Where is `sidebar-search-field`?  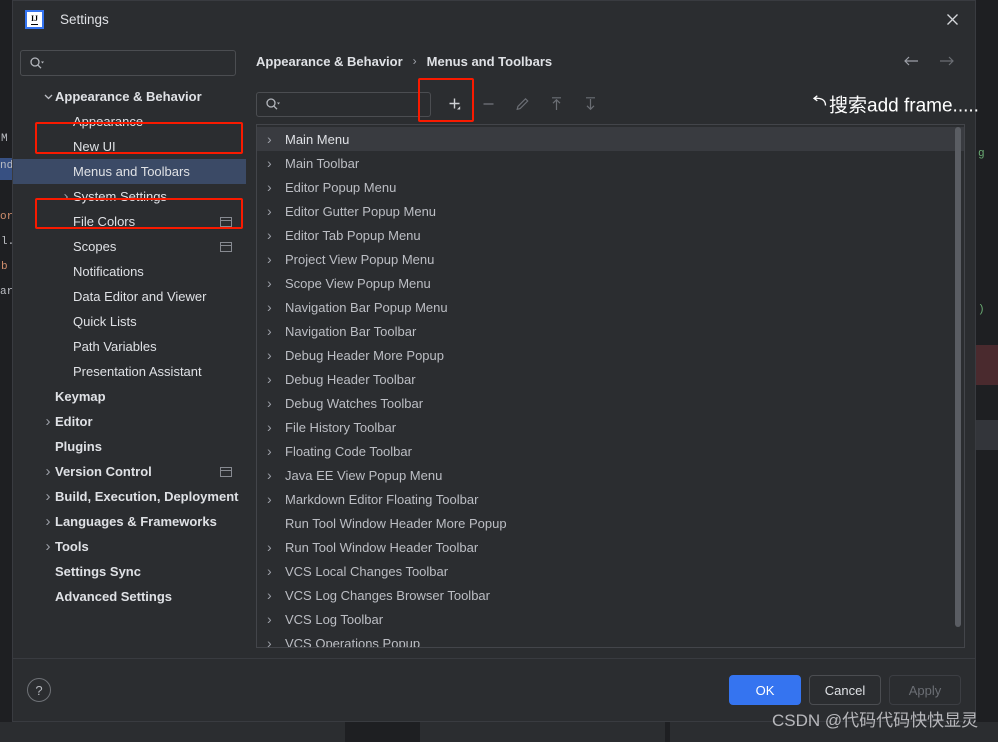
sidebar-search-field is located at coordinates (128, 63).